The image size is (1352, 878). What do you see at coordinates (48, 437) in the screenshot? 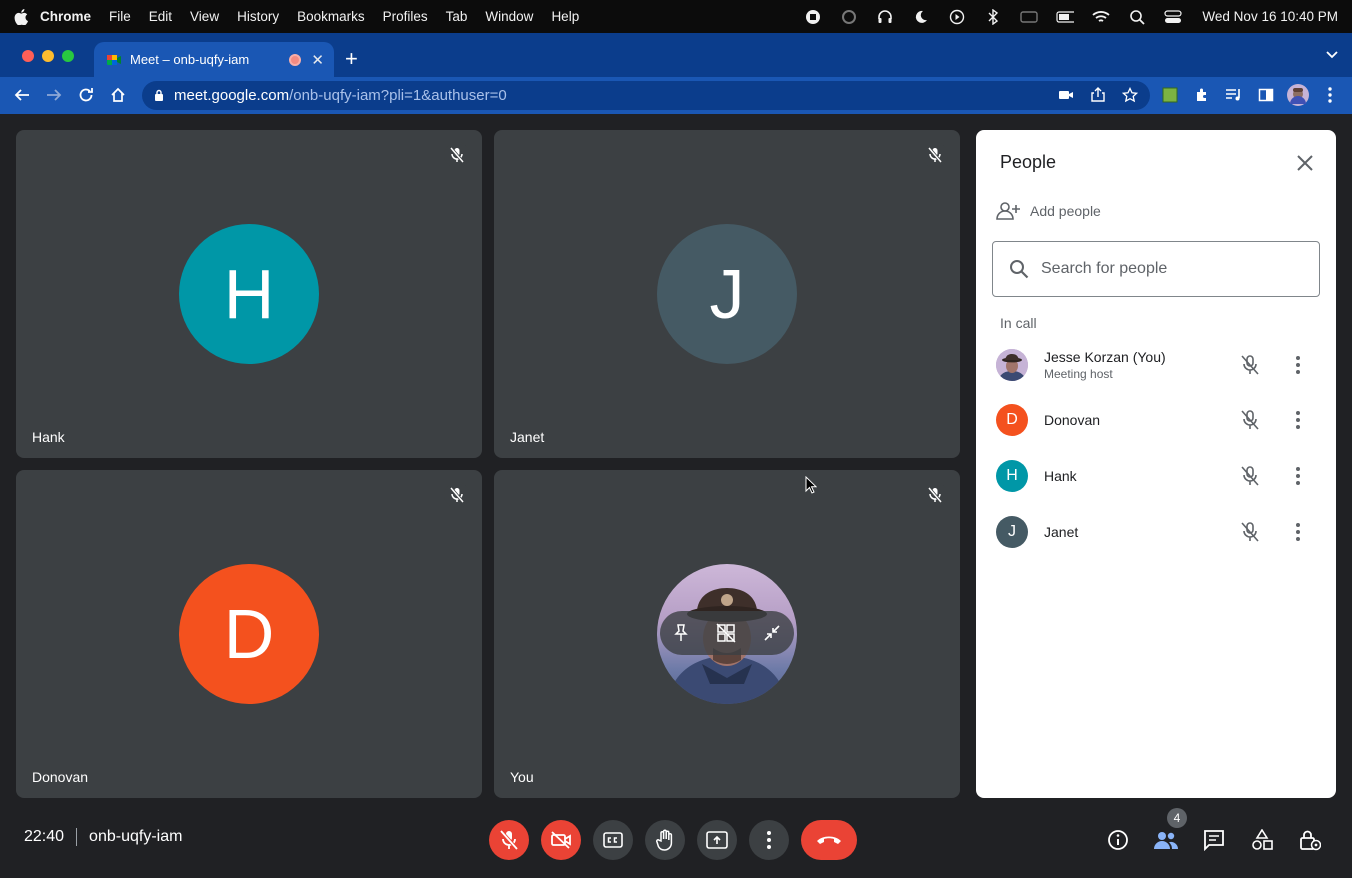
I see `tile-participant-name: Hank` at bounding box center [48, 437].